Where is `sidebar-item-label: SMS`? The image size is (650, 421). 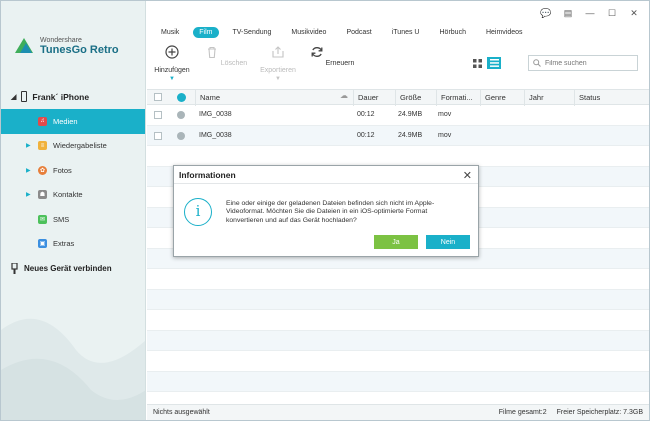
sidebar-item-label: SMS is located at coordinates (61, 219).